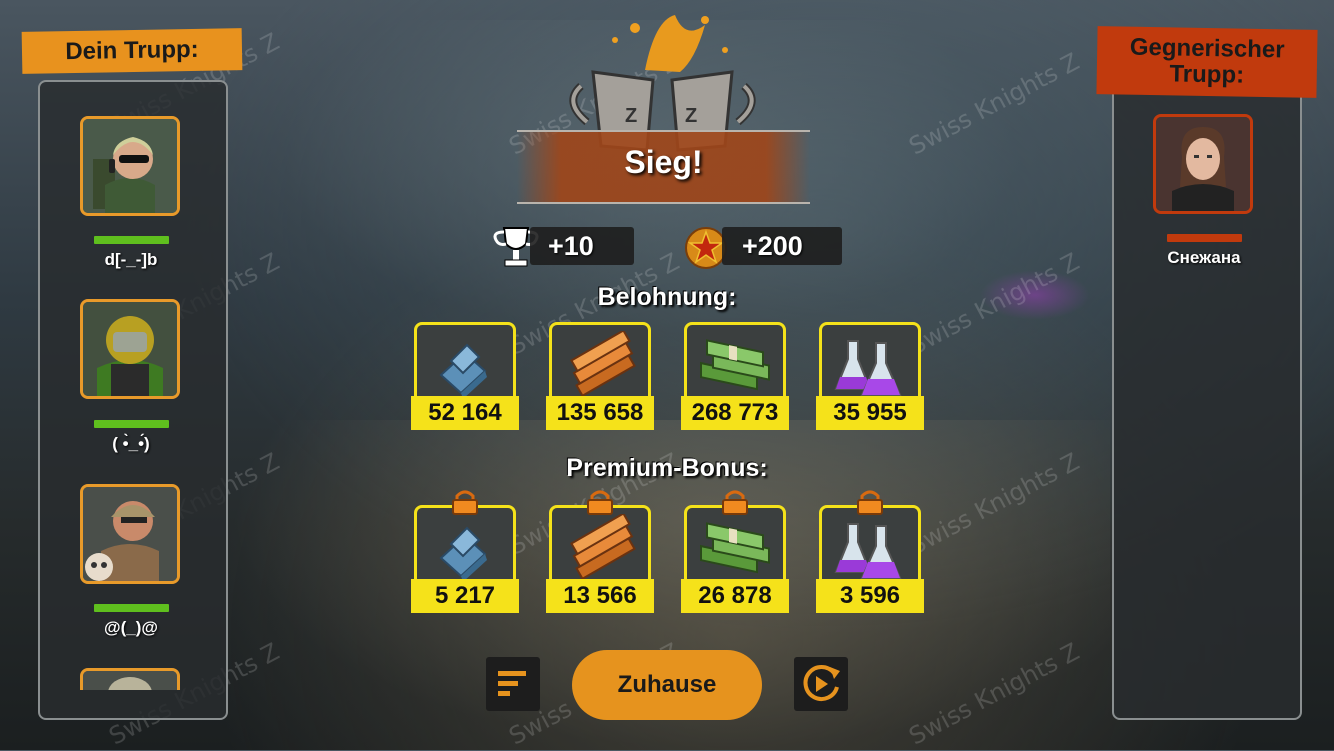 Image resolution: width=1334 pixels, height=751 pixels. Describe the element at coordinates (1204, 257) in the screenshot. I see `enemy-member-name: Снежана` at that location.